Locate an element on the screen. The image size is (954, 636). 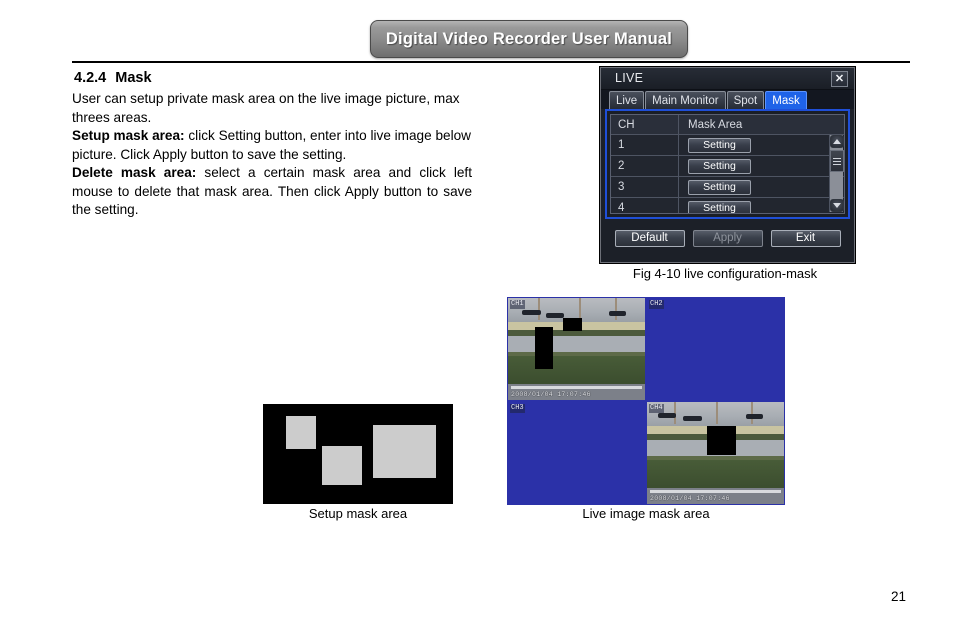
dialog-titlebar: LIVE ✕ is located at coordinates (727, 79).